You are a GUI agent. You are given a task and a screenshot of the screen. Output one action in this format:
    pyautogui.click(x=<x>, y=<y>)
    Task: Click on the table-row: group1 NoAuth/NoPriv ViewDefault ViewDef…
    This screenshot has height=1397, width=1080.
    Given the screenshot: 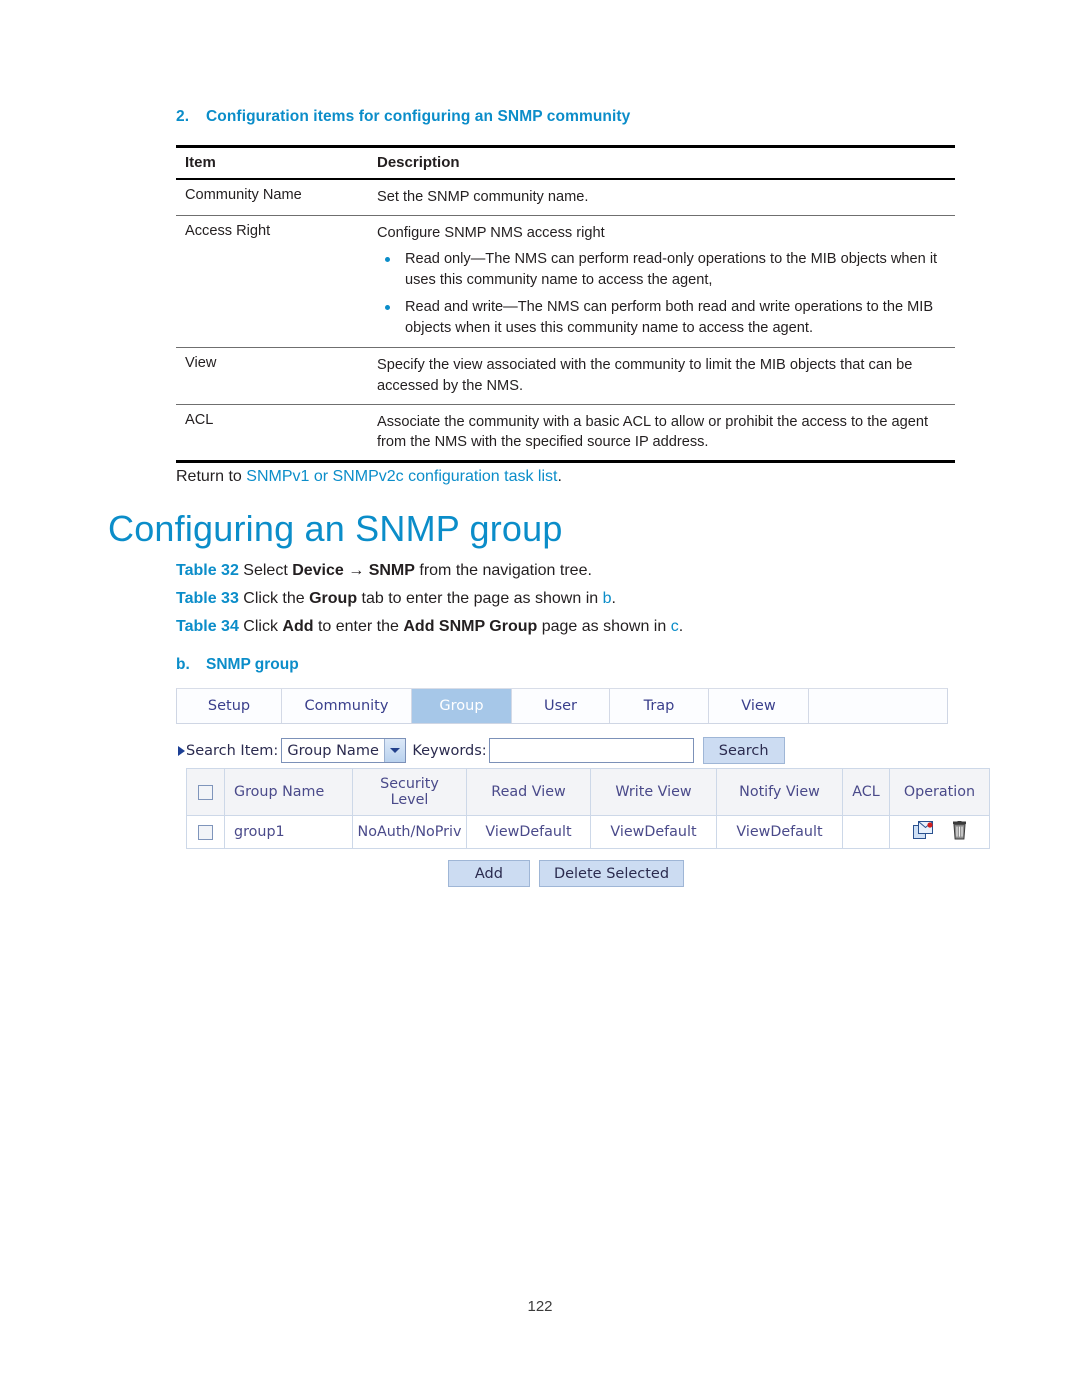 What is the action you would take?
    pyautogui.click(x=588, y=832)
    